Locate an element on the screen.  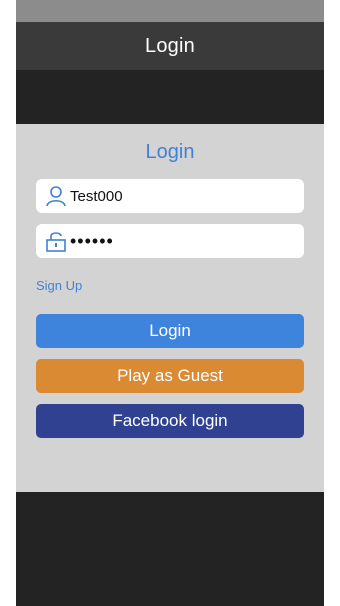
facebook-login-button: Facebook login is located at coordinates (170, 421).